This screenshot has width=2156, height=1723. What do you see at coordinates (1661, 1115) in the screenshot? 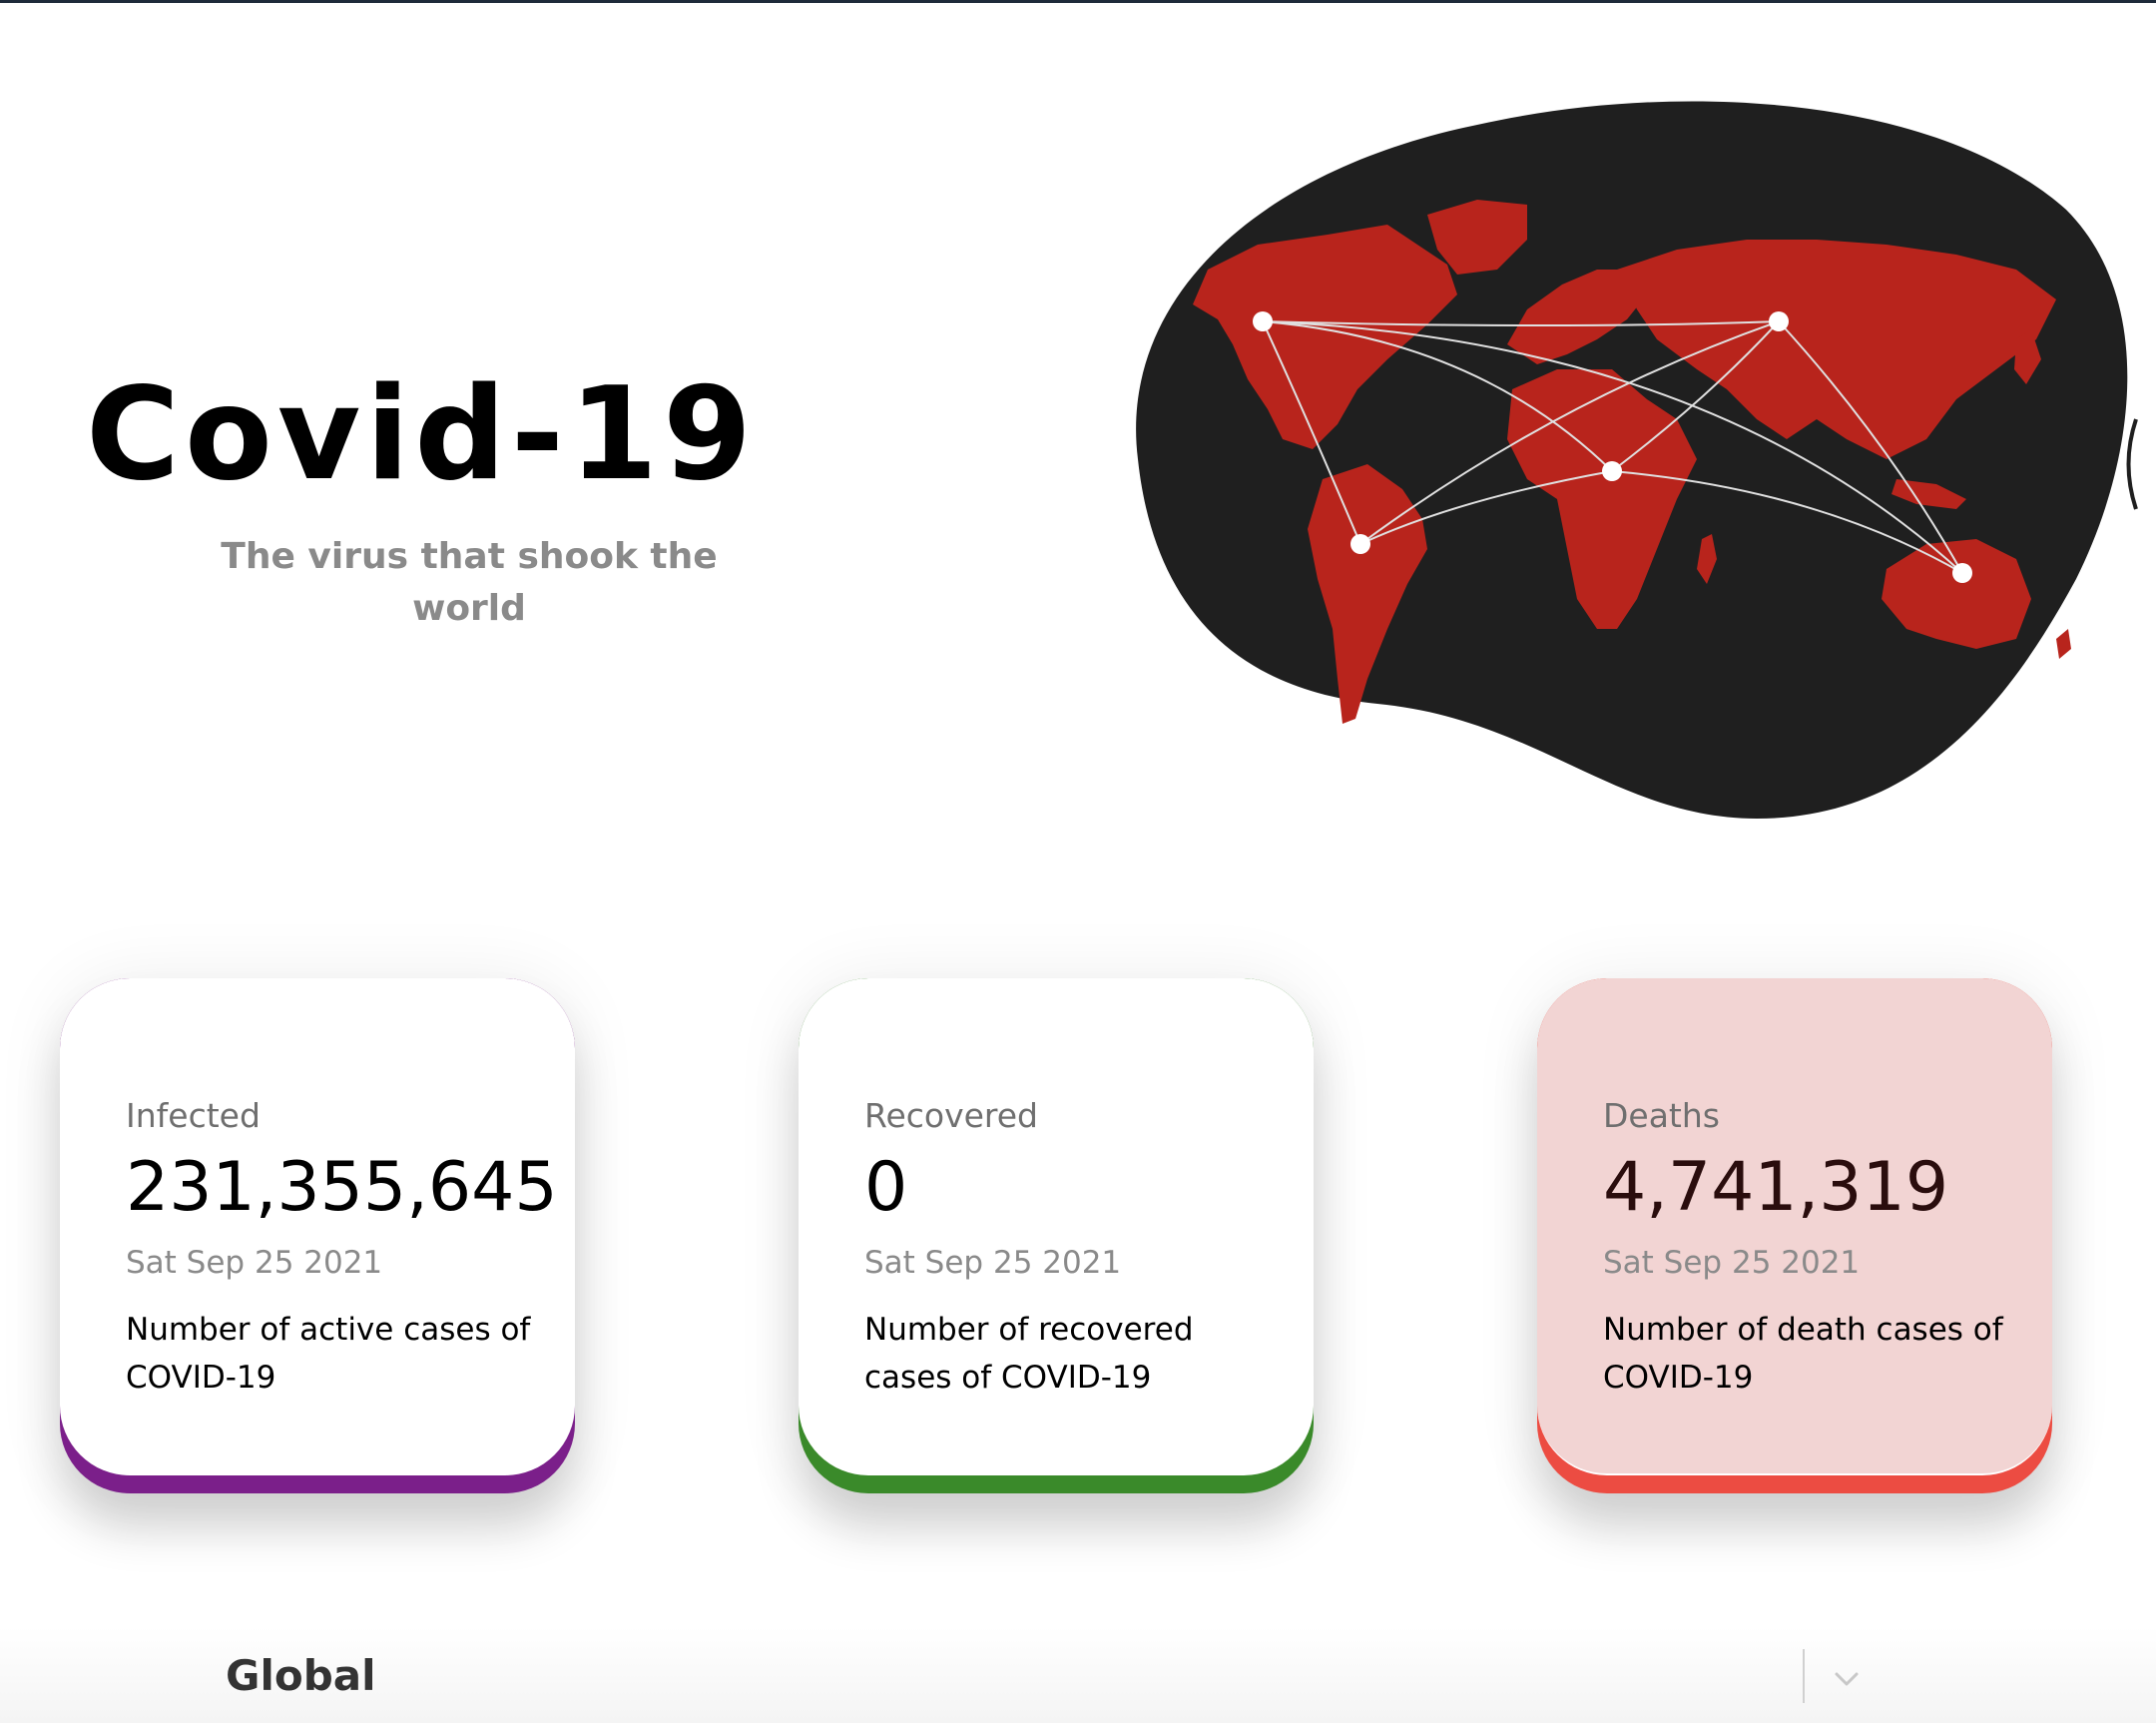
I see `card-label: Deaths` at bounding box center [1661, 1115].